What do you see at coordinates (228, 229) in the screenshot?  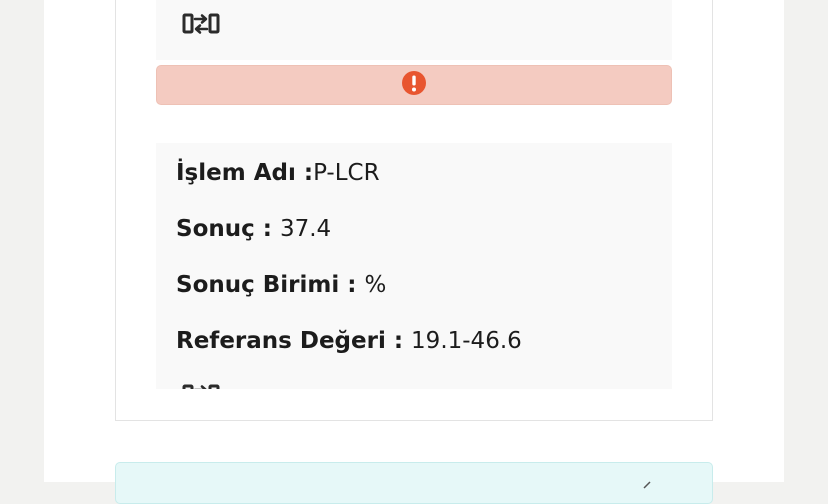 I see `detail-label: Sonuç :` at bounding box center [228, 229].